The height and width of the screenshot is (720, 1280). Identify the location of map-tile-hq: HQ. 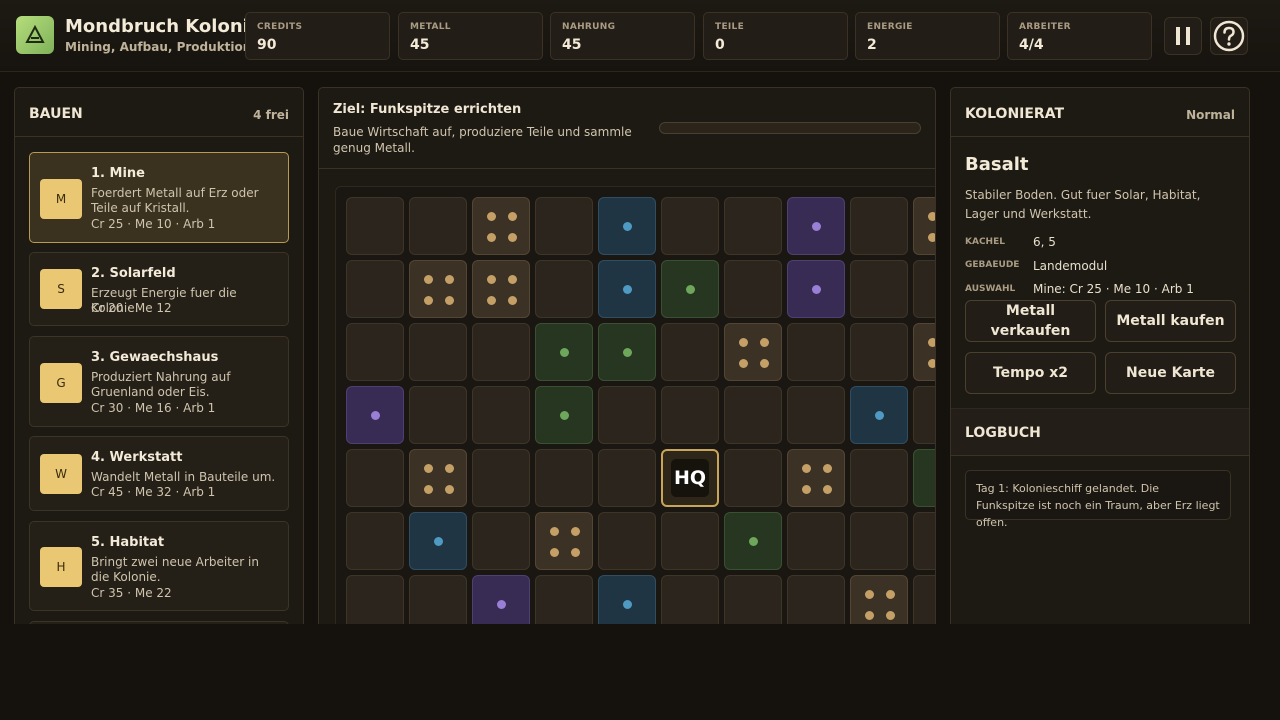
(690, 478).